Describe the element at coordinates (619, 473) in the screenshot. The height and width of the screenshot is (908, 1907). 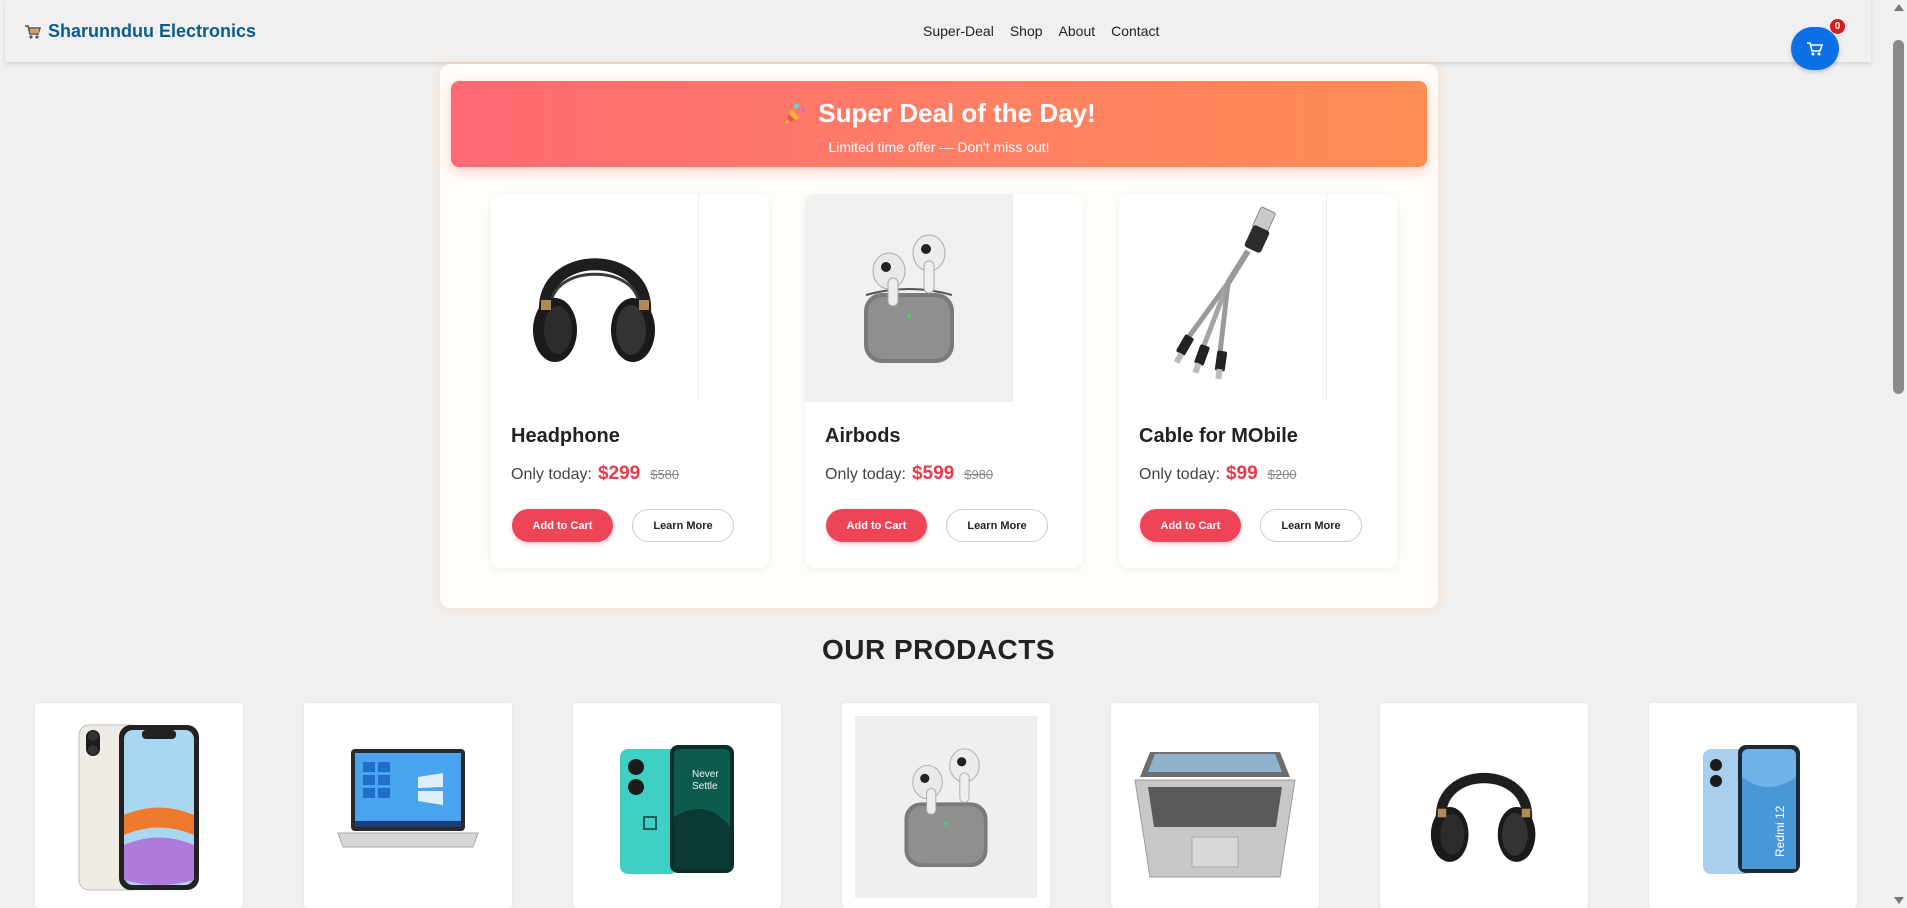
I see `current-price: $299` at that location.